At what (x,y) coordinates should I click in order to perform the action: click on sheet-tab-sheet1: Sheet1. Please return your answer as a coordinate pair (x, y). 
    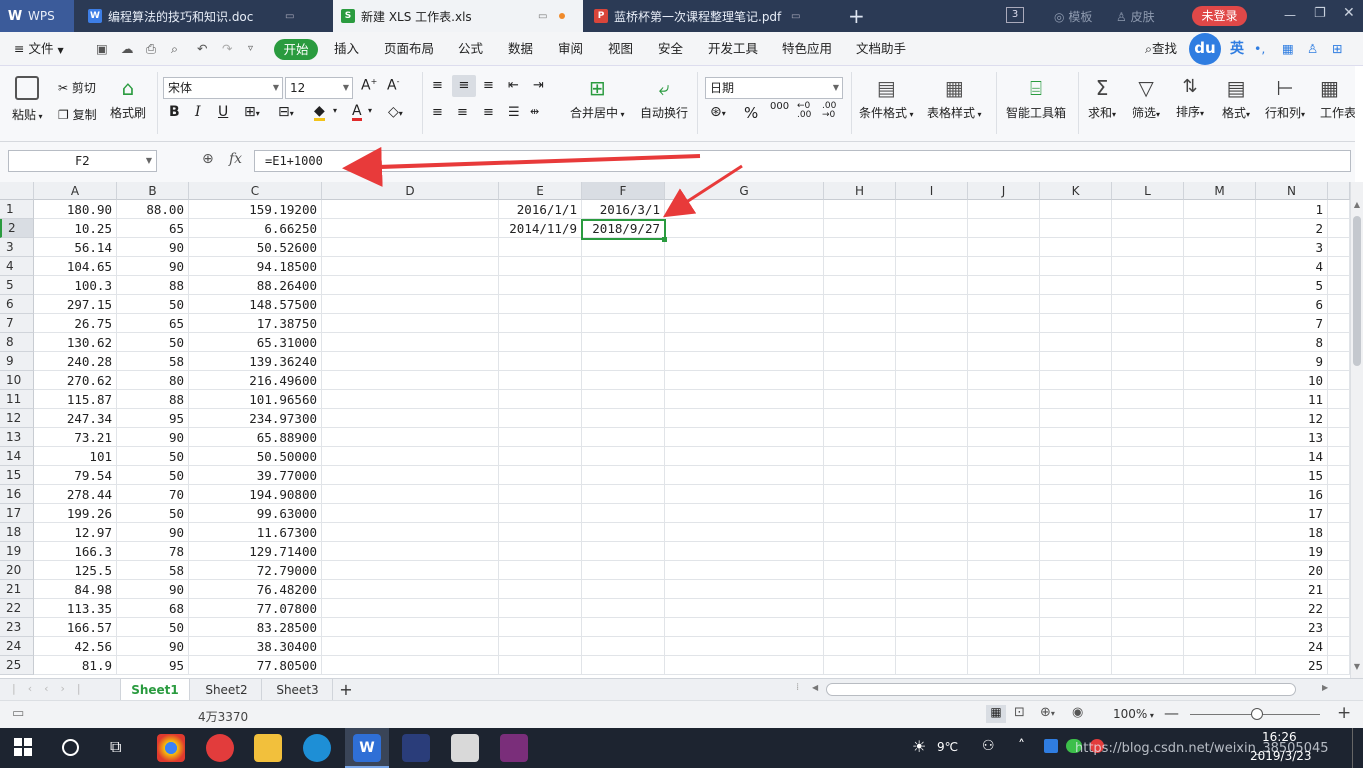
    Looking at the image, I should click on (155, 690).